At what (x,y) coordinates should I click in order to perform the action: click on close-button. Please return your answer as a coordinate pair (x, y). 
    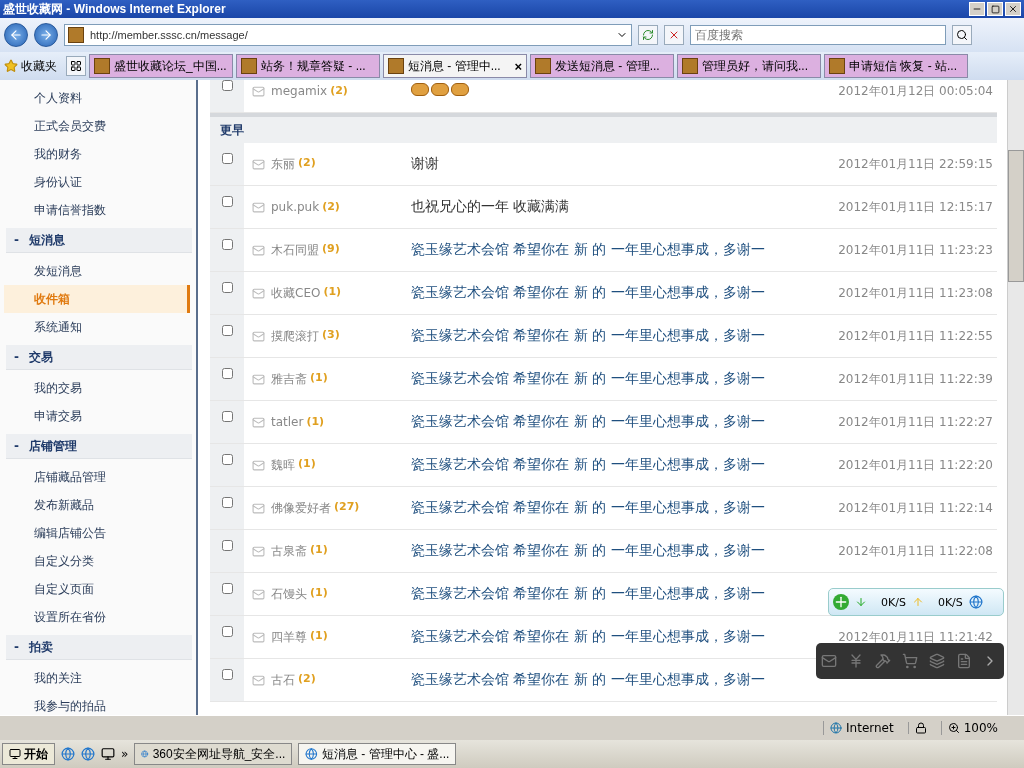
    Looking at the image, I should click on (1013, 9).